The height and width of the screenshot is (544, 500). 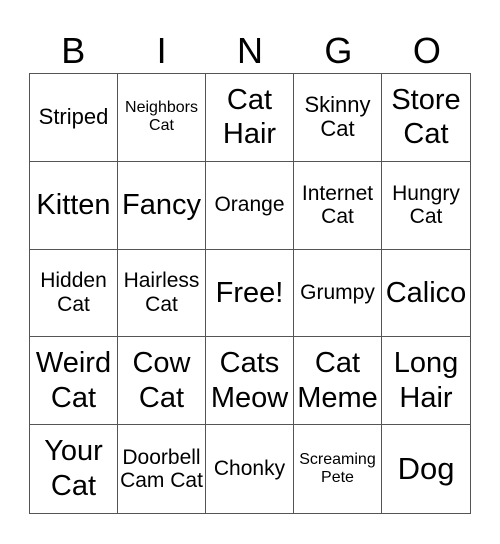 What do you see at coordinates (74, 469) in the screenshot?
I see `bingo-cell: Your Cat` at bounding box center [74, 469].